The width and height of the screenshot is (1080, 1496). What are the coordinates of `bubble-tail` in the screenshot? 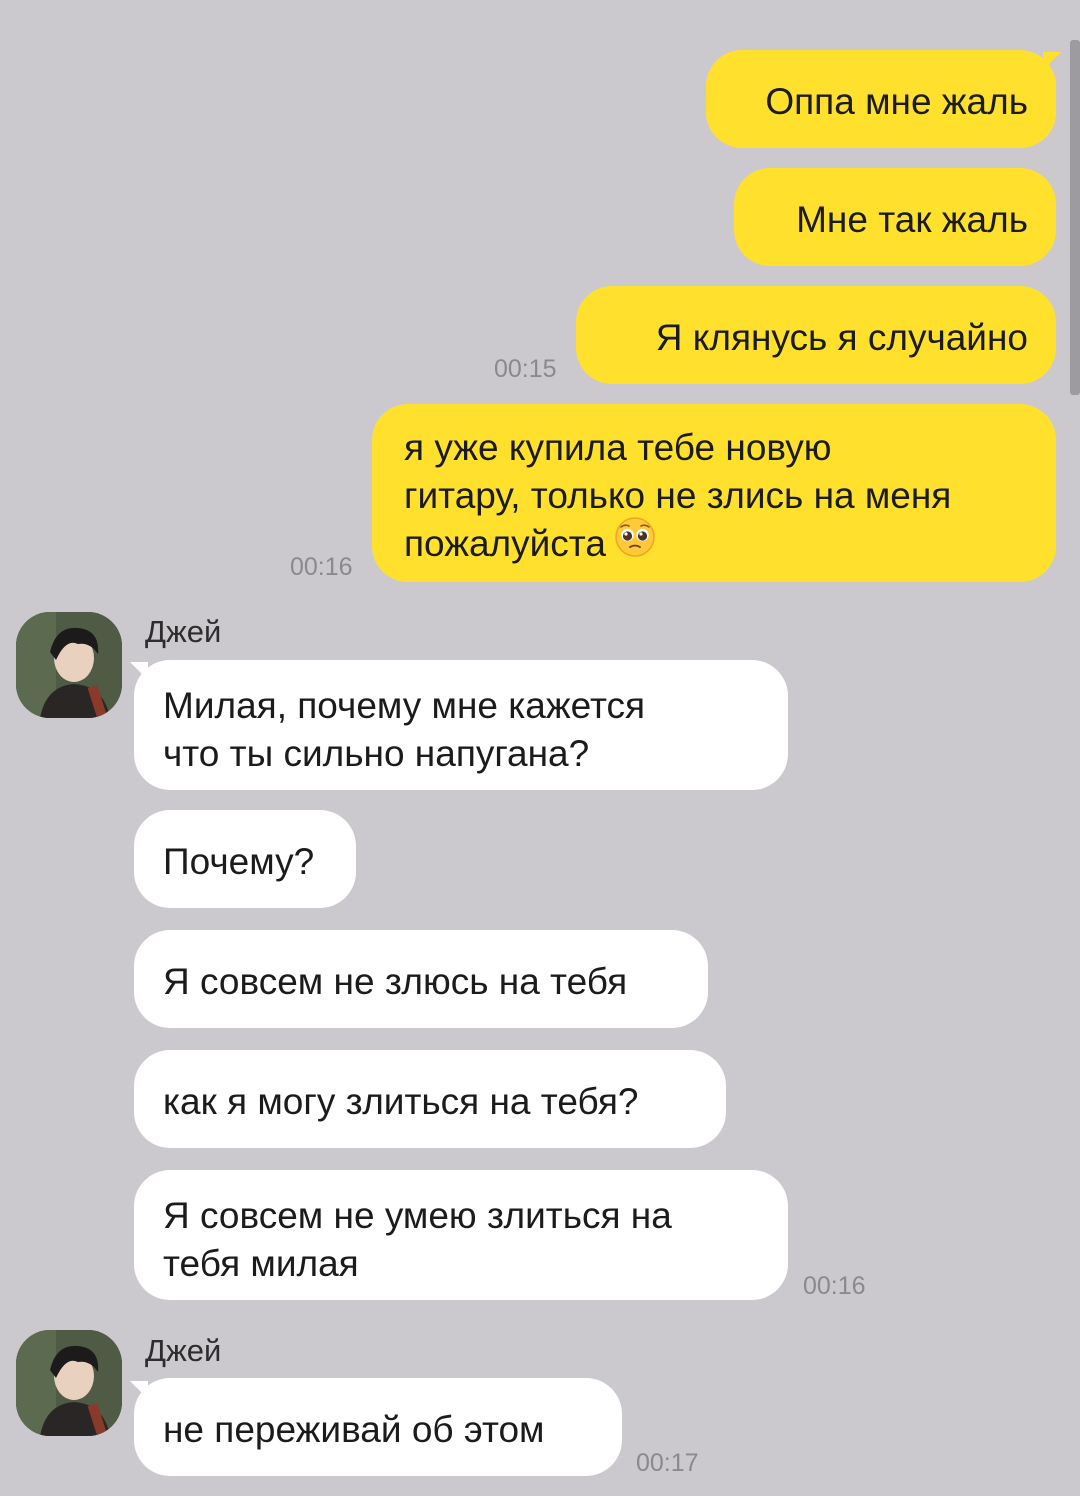 It's located at (1052, 61).